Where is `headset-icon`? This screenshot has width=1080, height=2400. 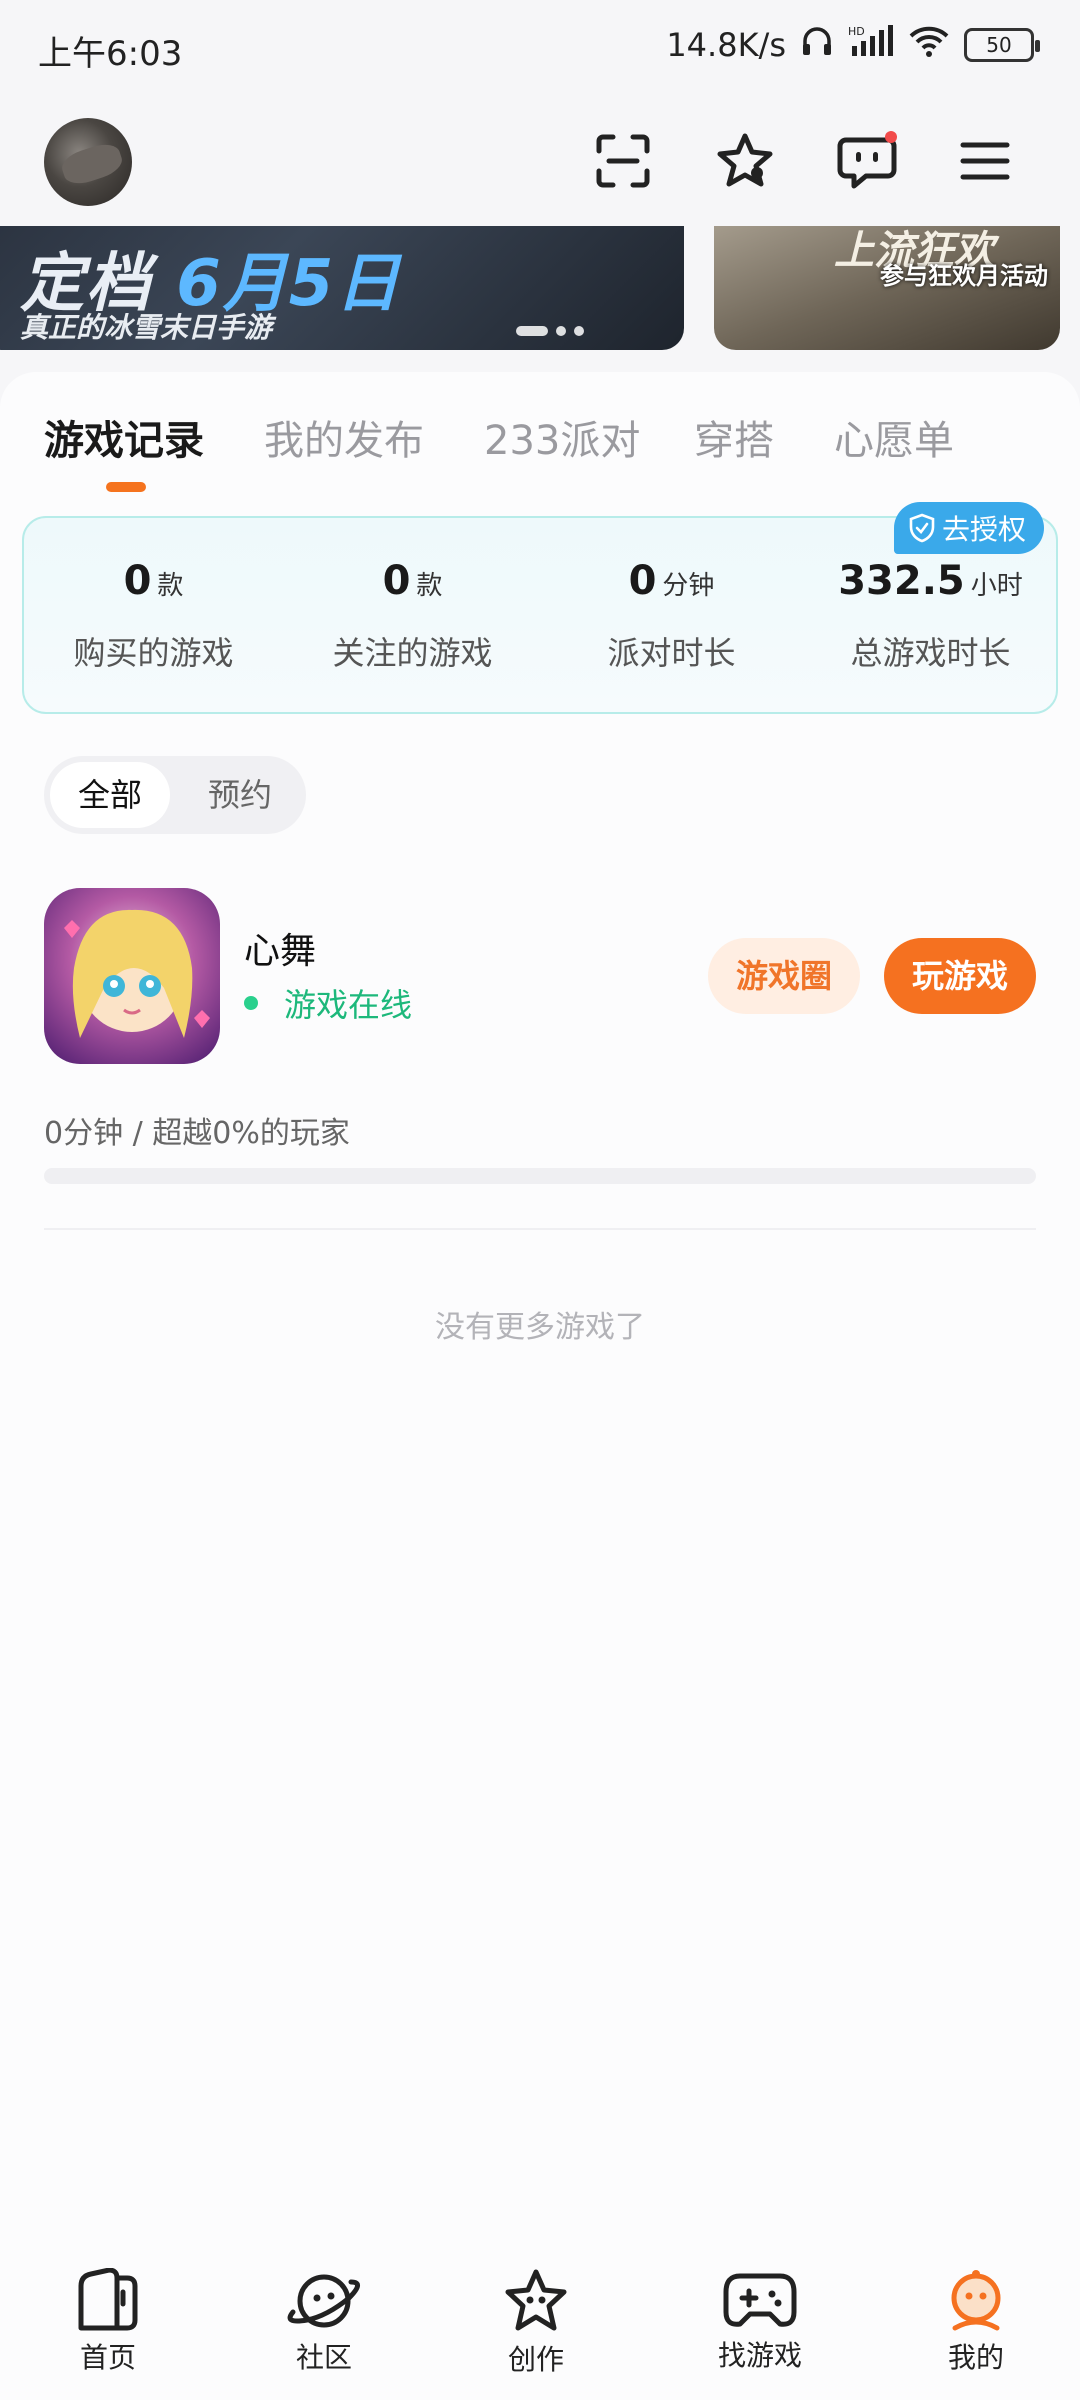 headset-icon is located at coordinates (817, 45).